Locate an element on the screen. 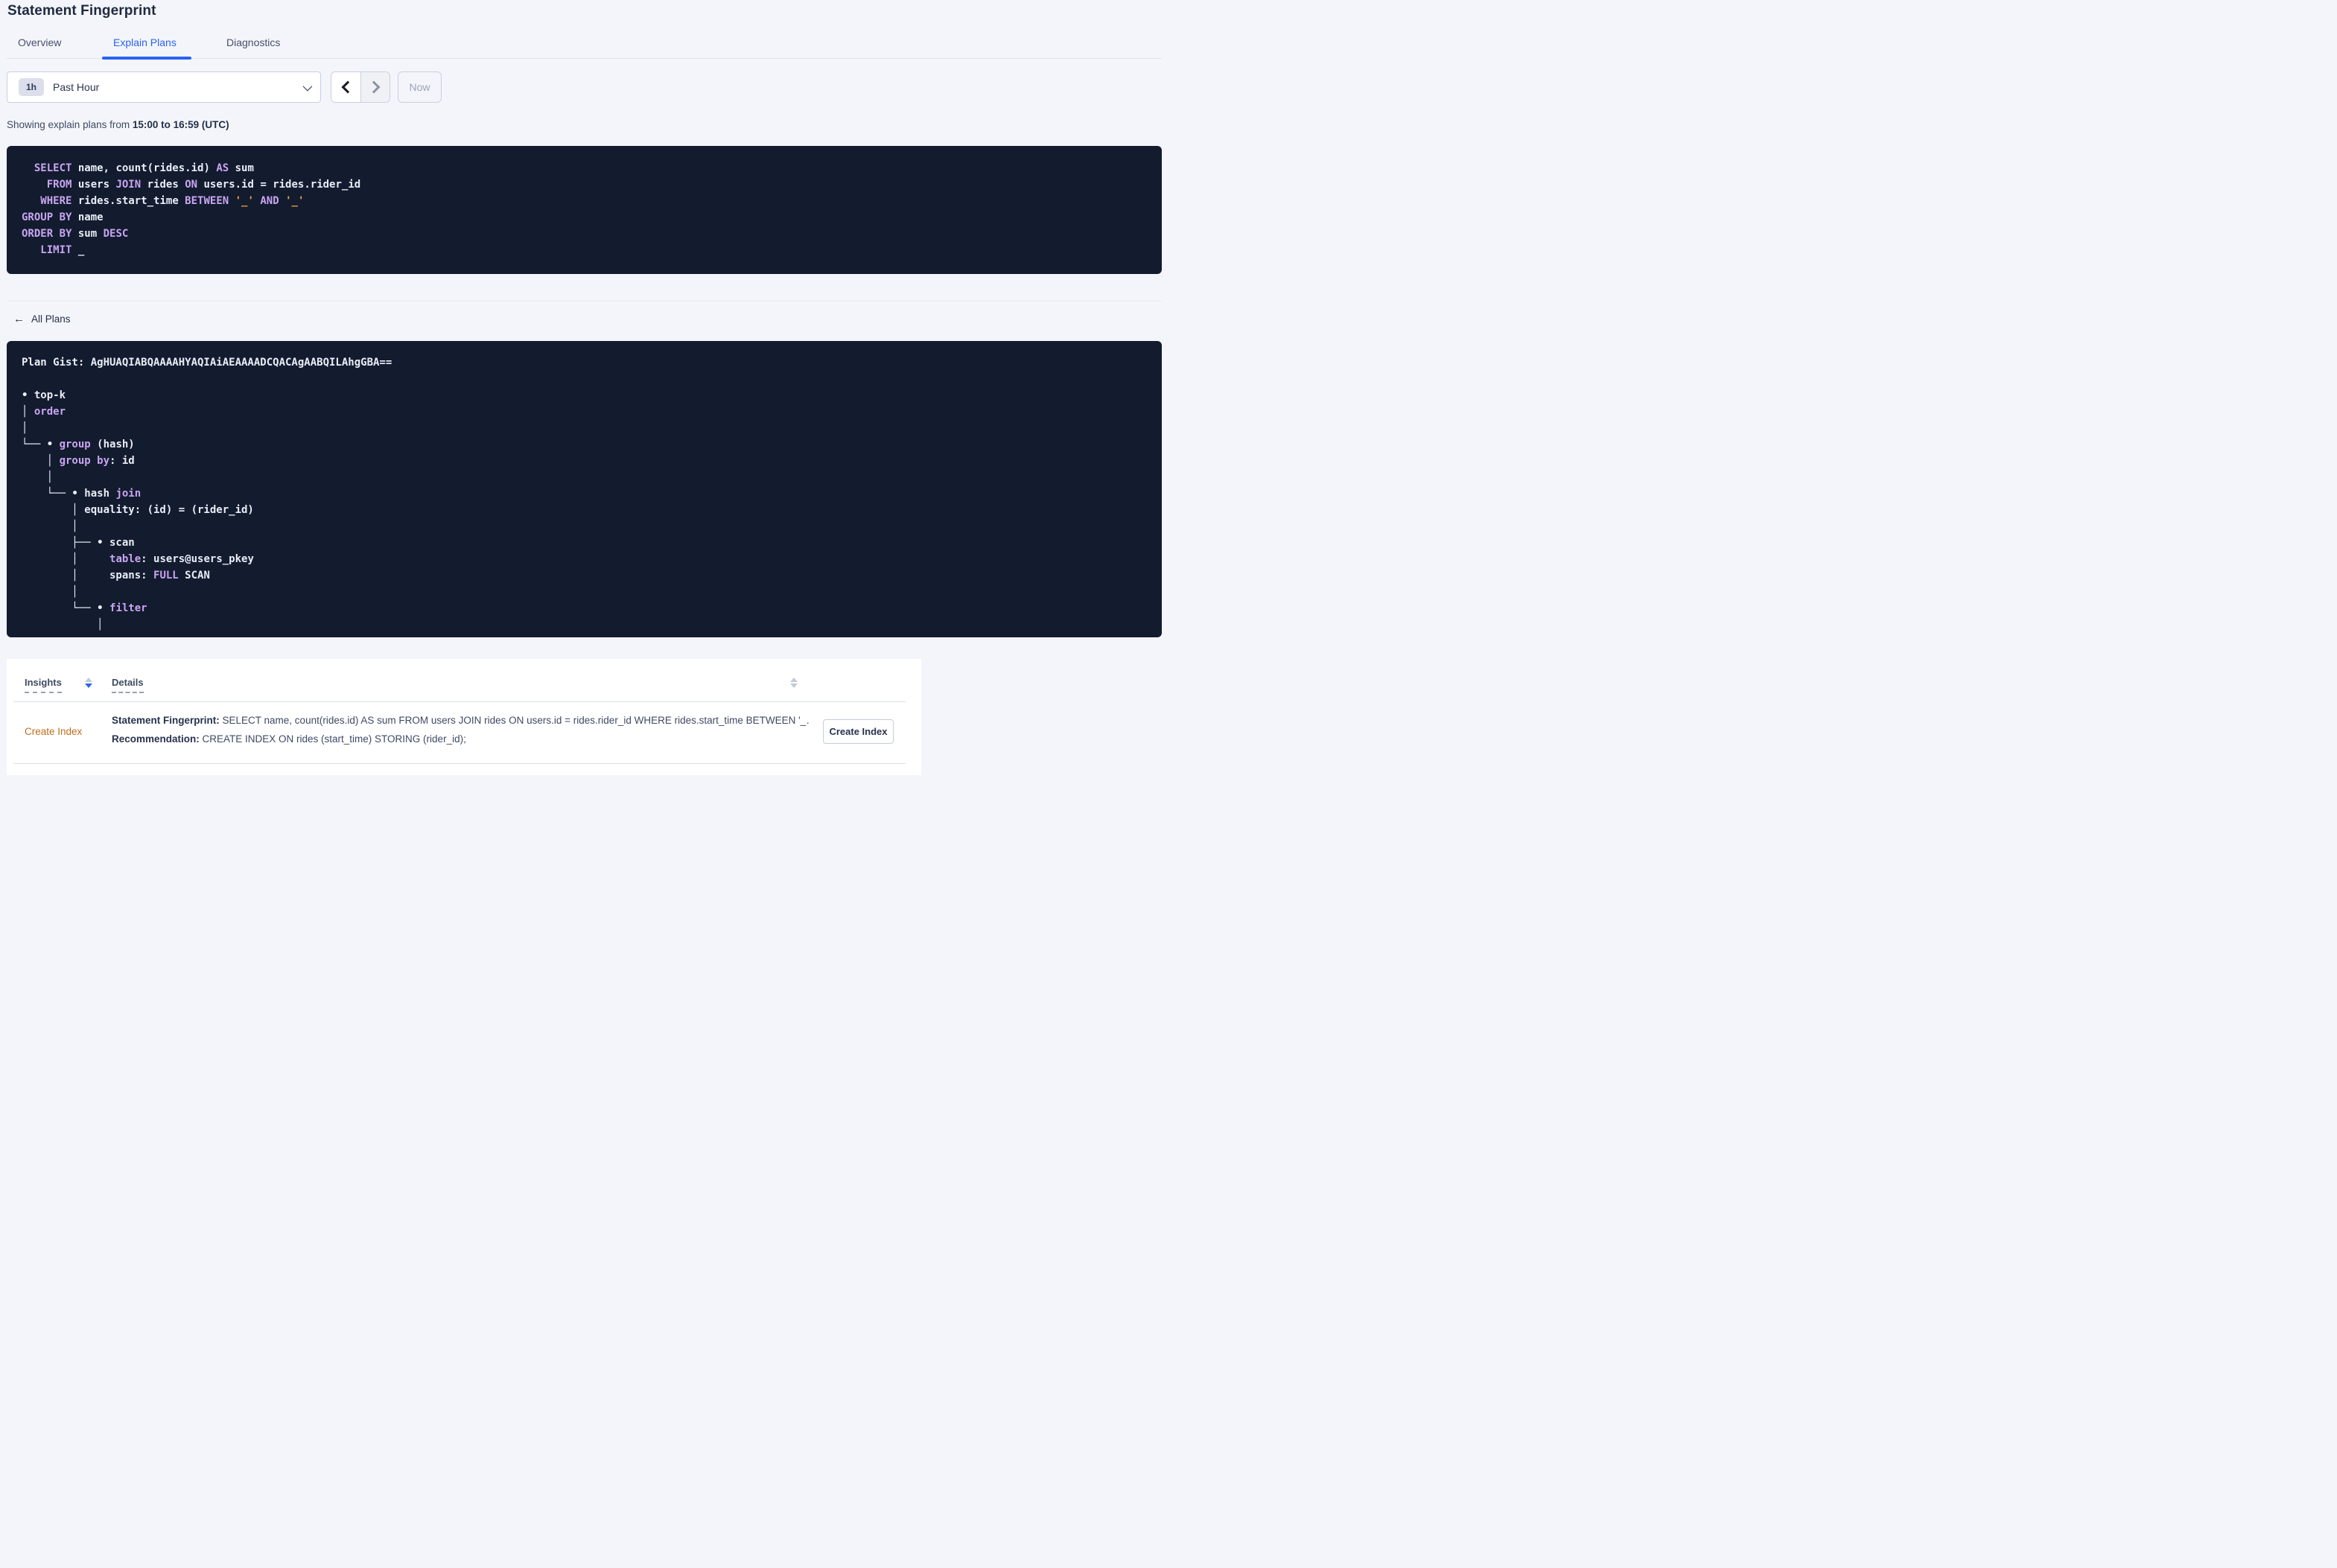 The width and height of the screenshot is (2337, 1568). caption-range: 15:00 to 16:59 (UTC) is located at coordinates (181, 124).